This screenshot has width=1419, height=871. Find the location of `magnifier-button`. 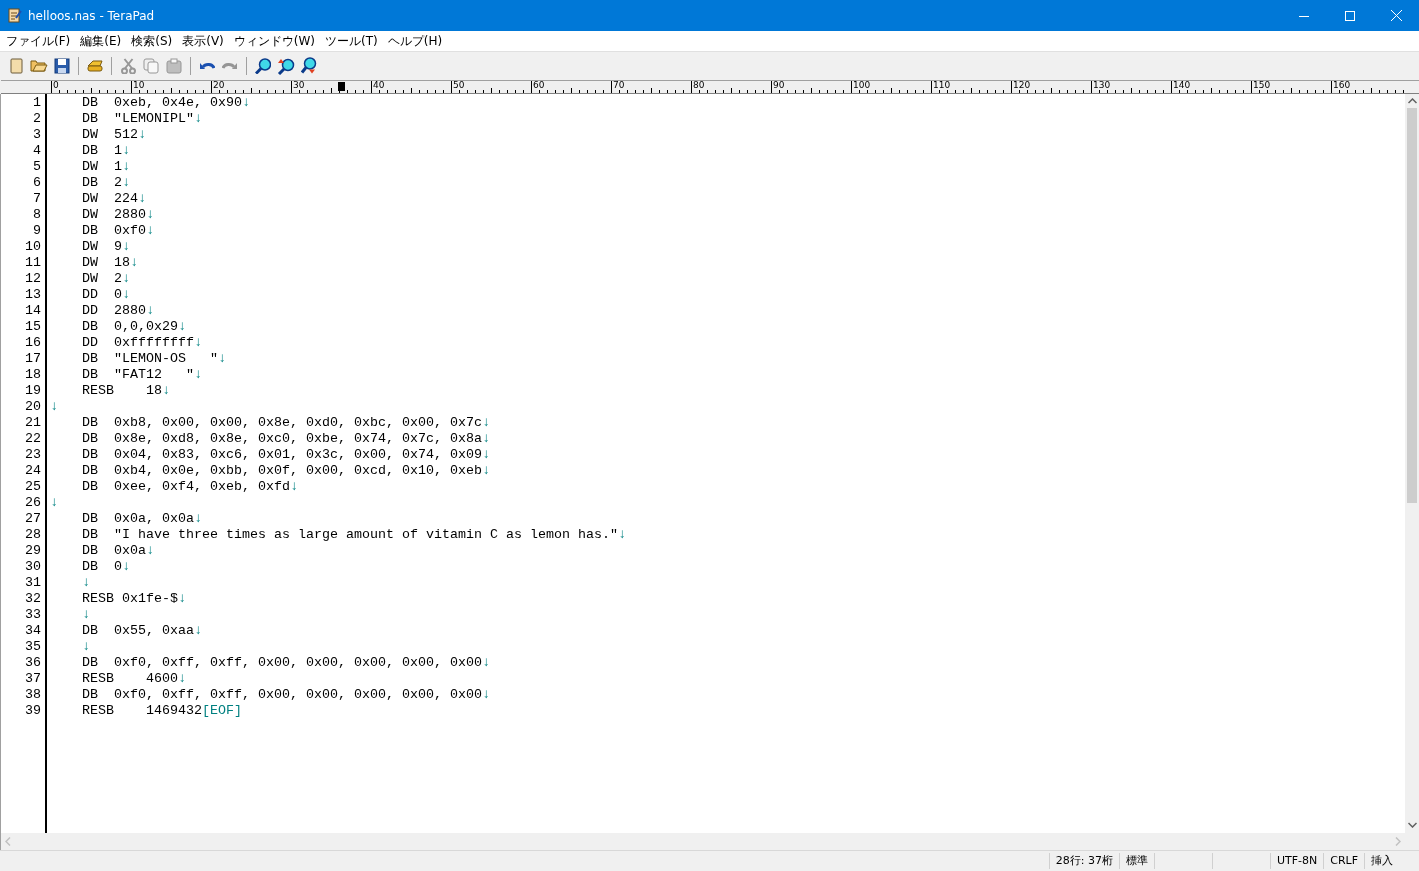

magnifier-button is located at coordinates (263, 66).